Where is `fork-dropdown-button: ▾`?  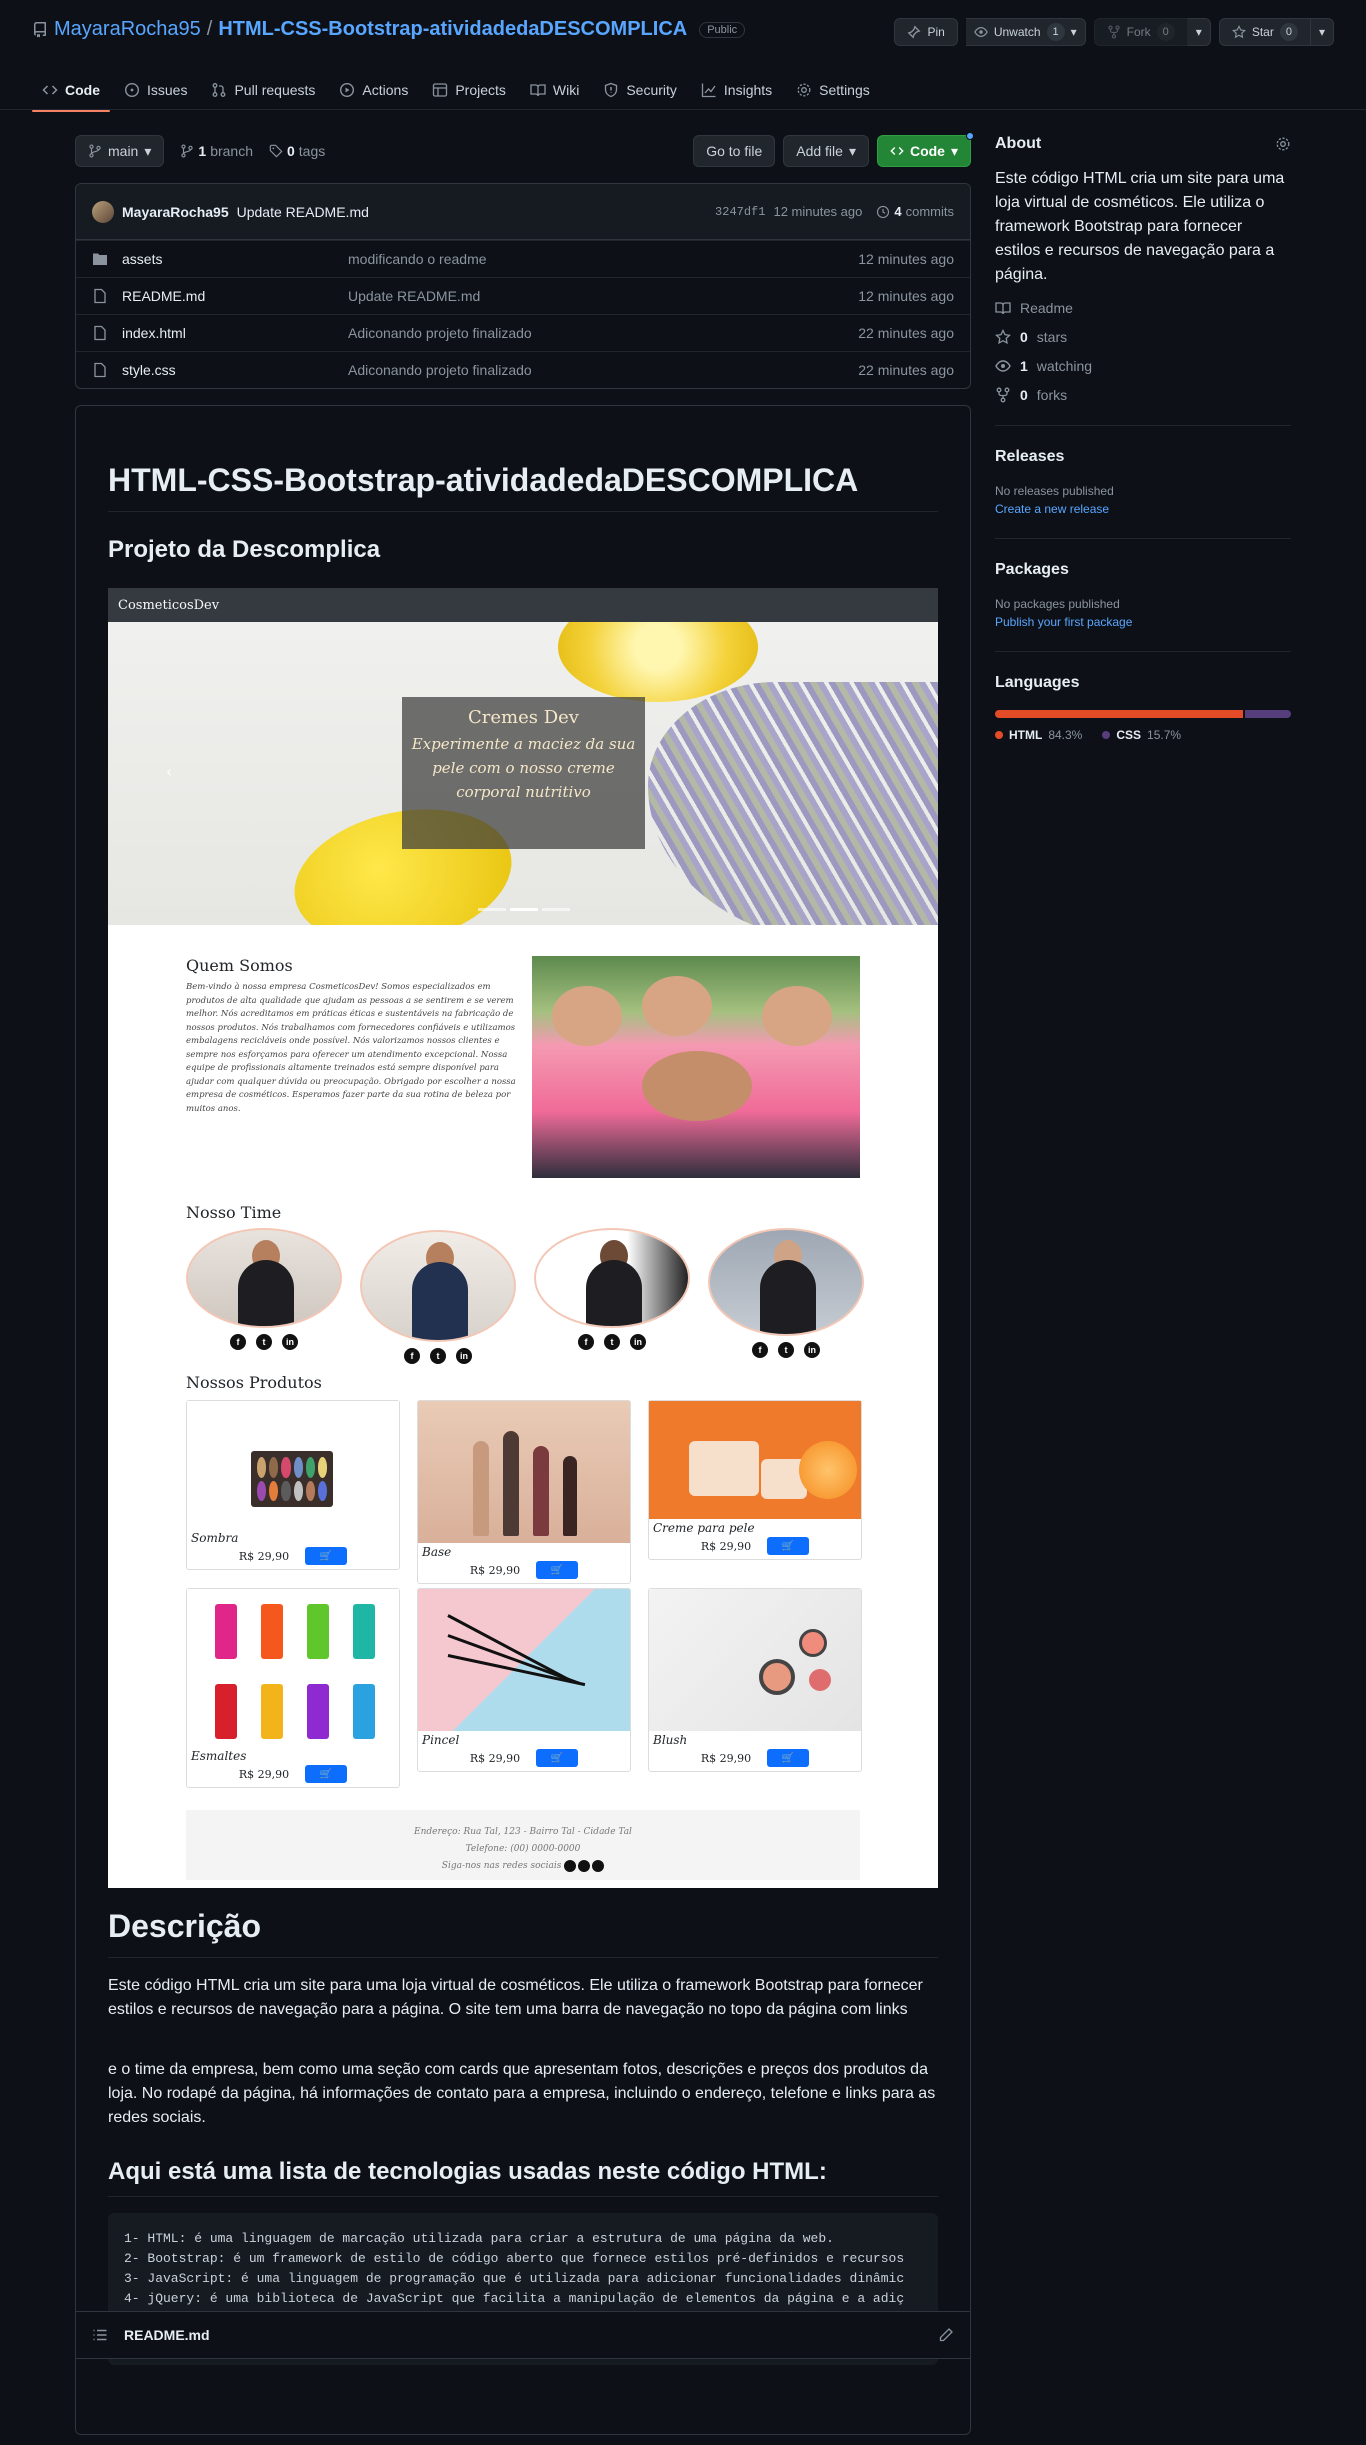 fork-dropdown-button: ▾ is located at coordinates (1199, 32).